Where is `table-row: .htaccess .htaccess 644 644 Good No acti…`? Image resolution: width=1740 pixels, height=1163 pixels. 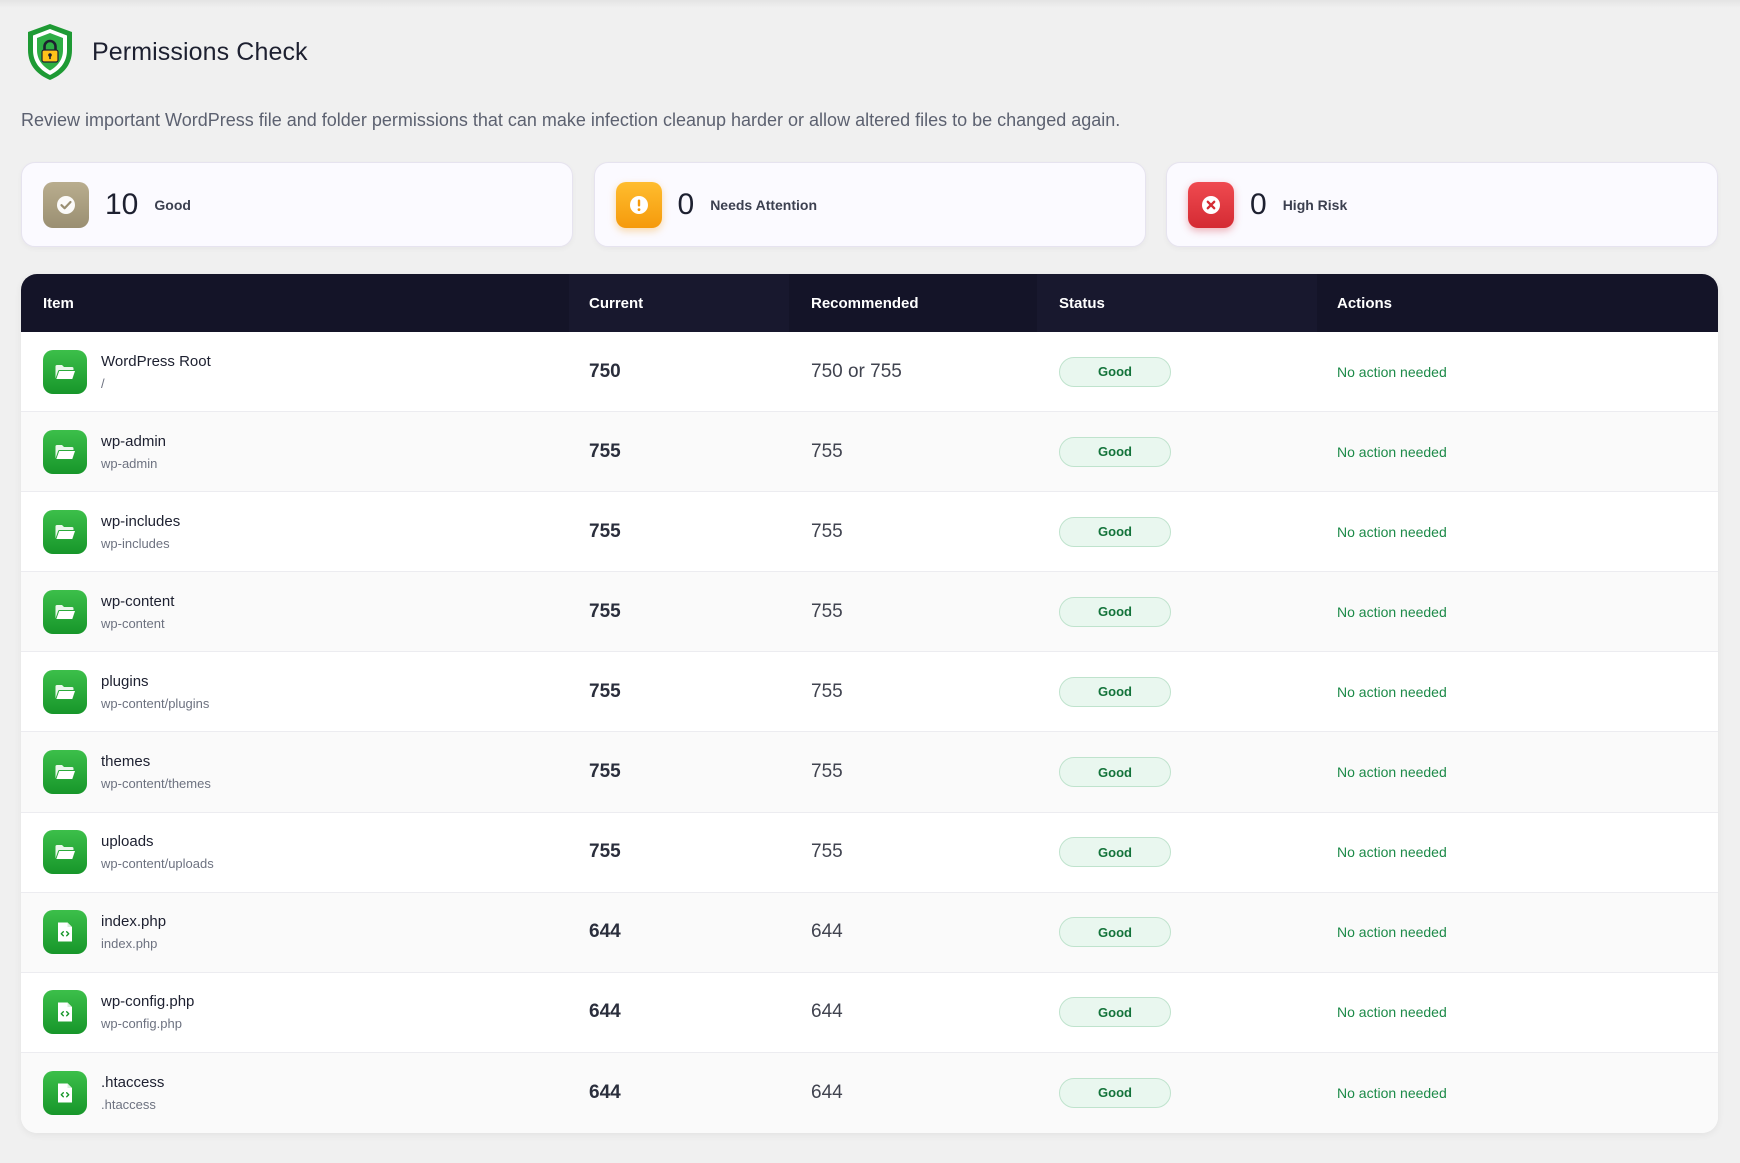
table-row: .htaccess .htaccess 644 644 Good No acti… is located at coordinates (869, 1092).